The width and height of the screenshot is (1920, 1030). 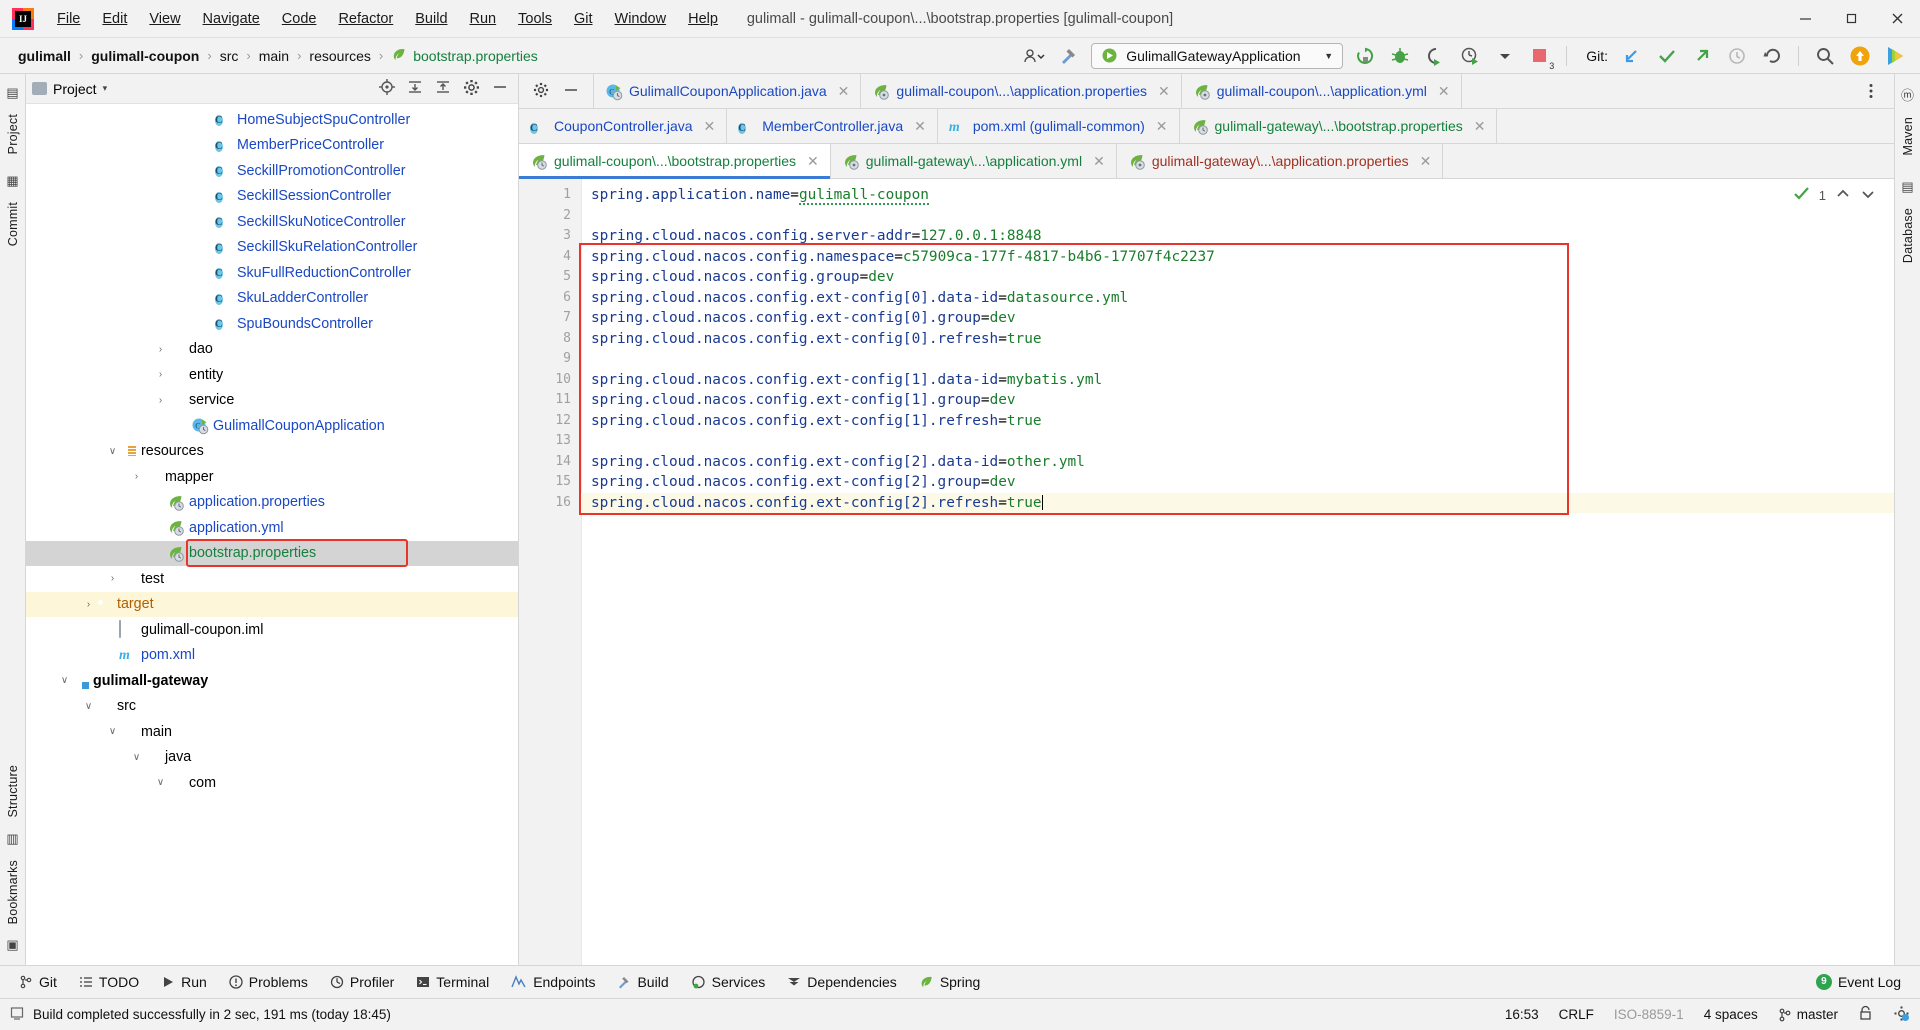 What do you see at coordinates (272, 707) in the screenshot?
I see `tree-node: ∨ src` at bounding box center [272, 707].